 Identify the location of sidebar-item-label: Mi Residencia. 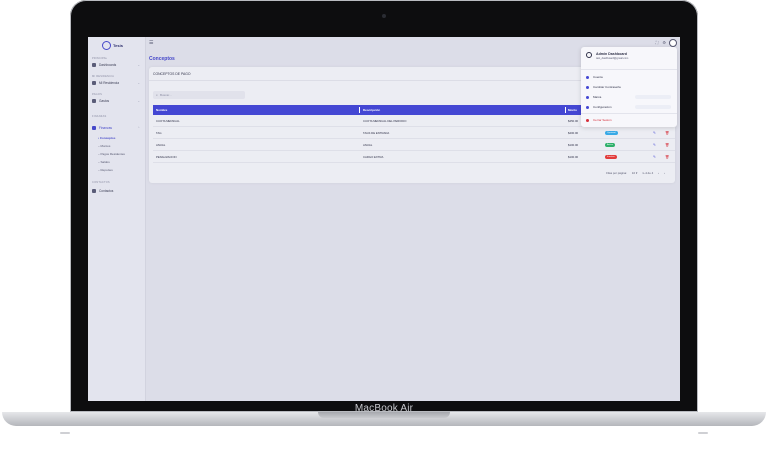
(109, 83).